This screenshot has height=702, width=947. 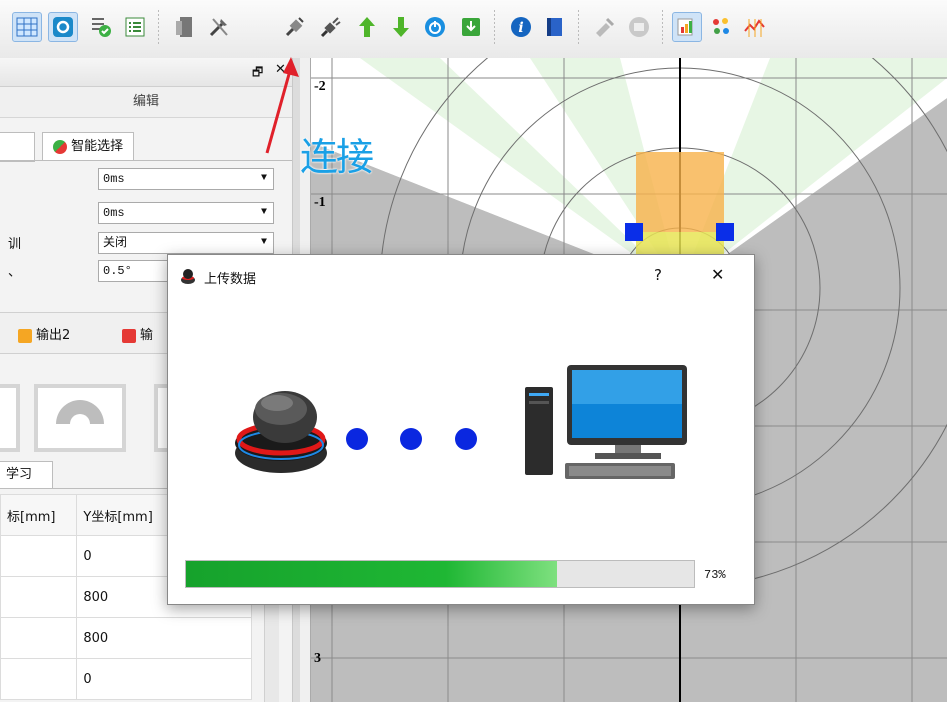 I want to click on dialog-title-bar: 上传数据 ? ✕, so click(x=461, y=277).